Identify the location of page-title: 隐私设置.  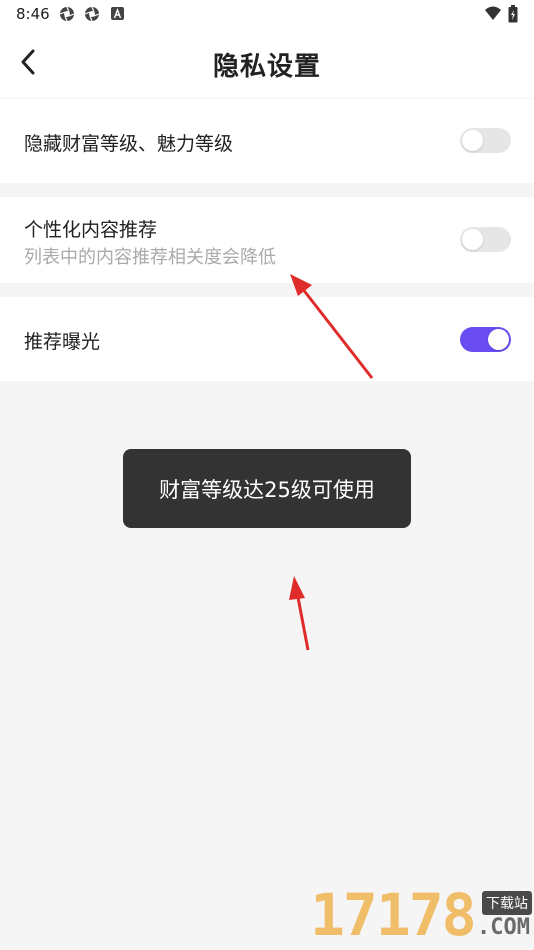
(266, 67).